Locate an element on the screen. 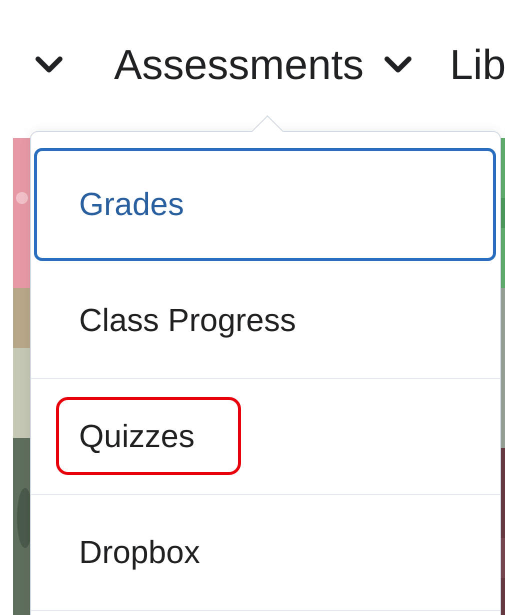 The image size is (505, 615). nav-menu-button: Lib is located at coordinates (477, 65).